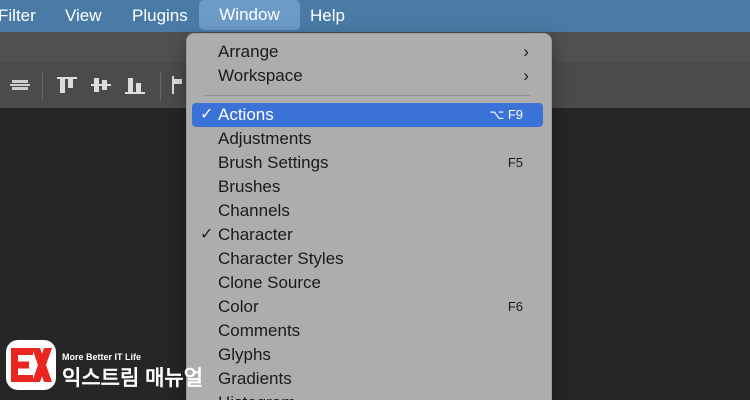  Describe the element at coordinates (281, 258) in the screenshot. I see `menu-item-label: Character Styles` at that location.